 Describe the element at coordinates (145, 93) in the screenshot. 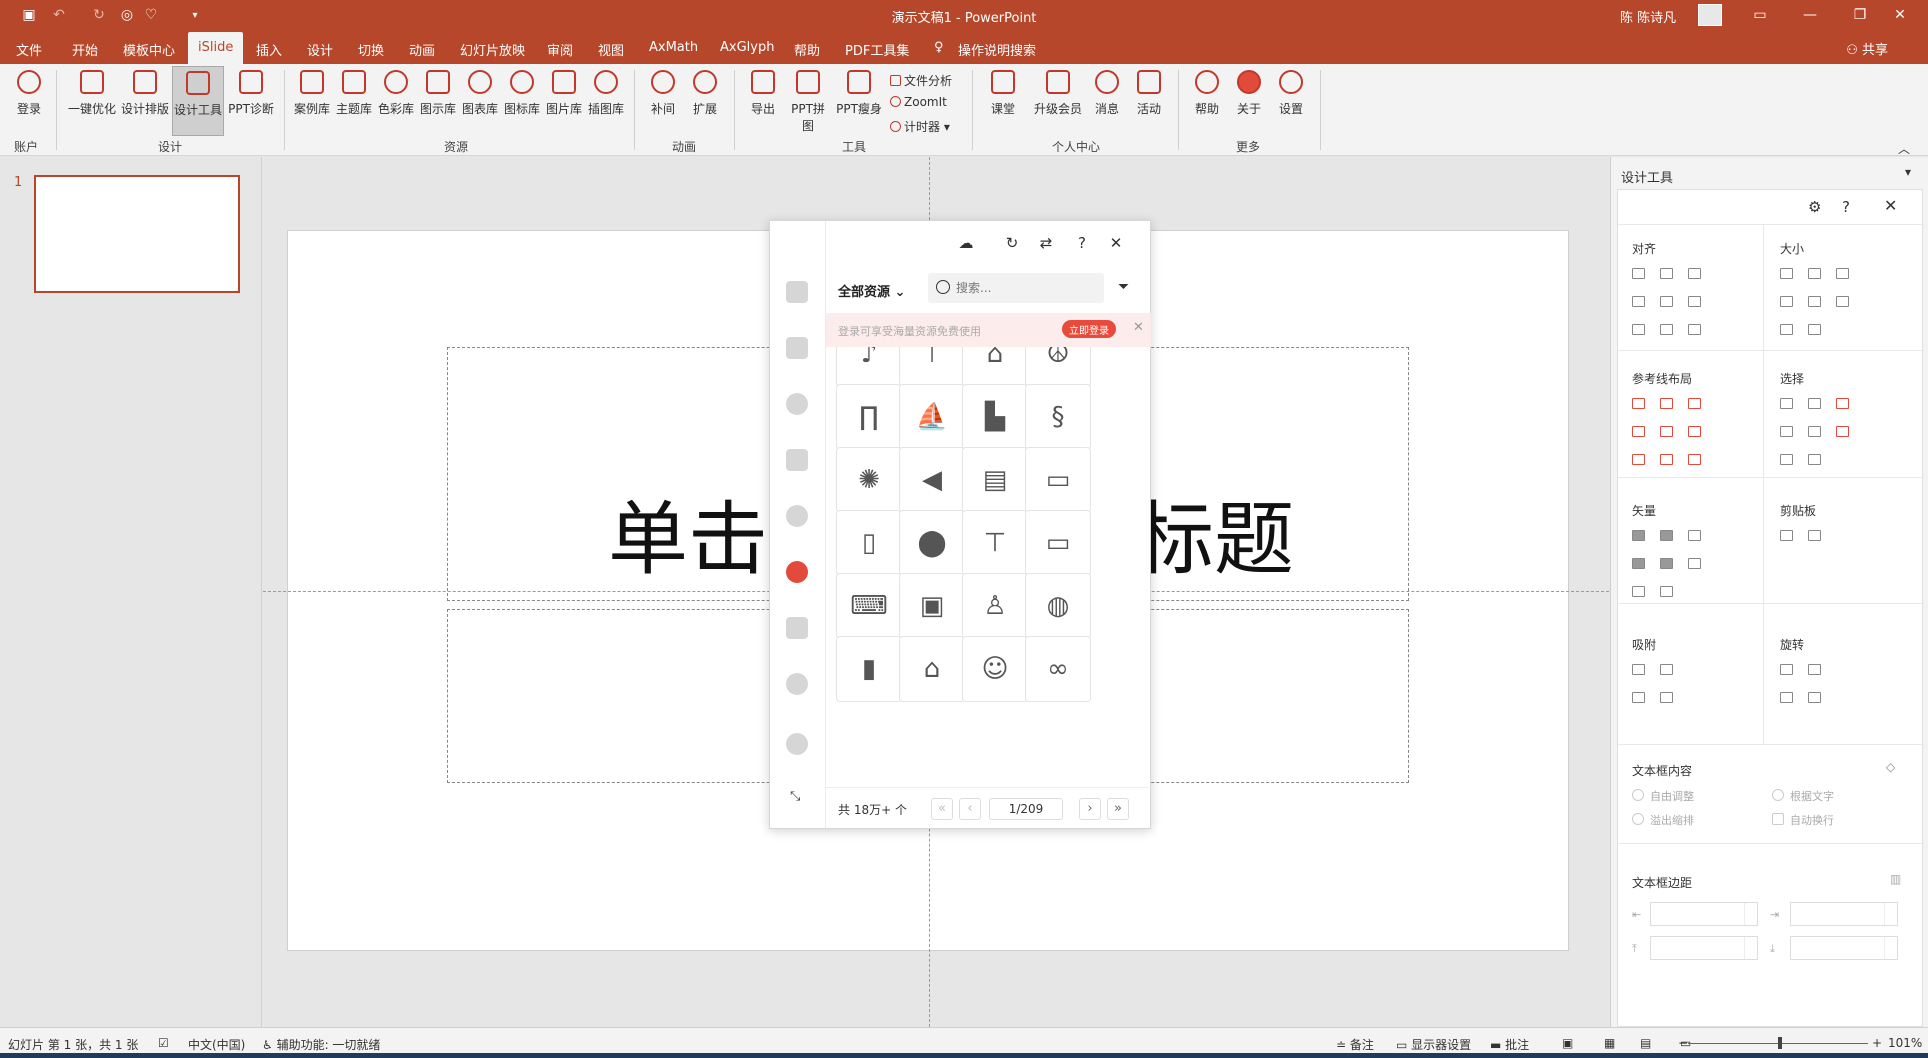

I see `design-layout-button: 设计排版` at that location.